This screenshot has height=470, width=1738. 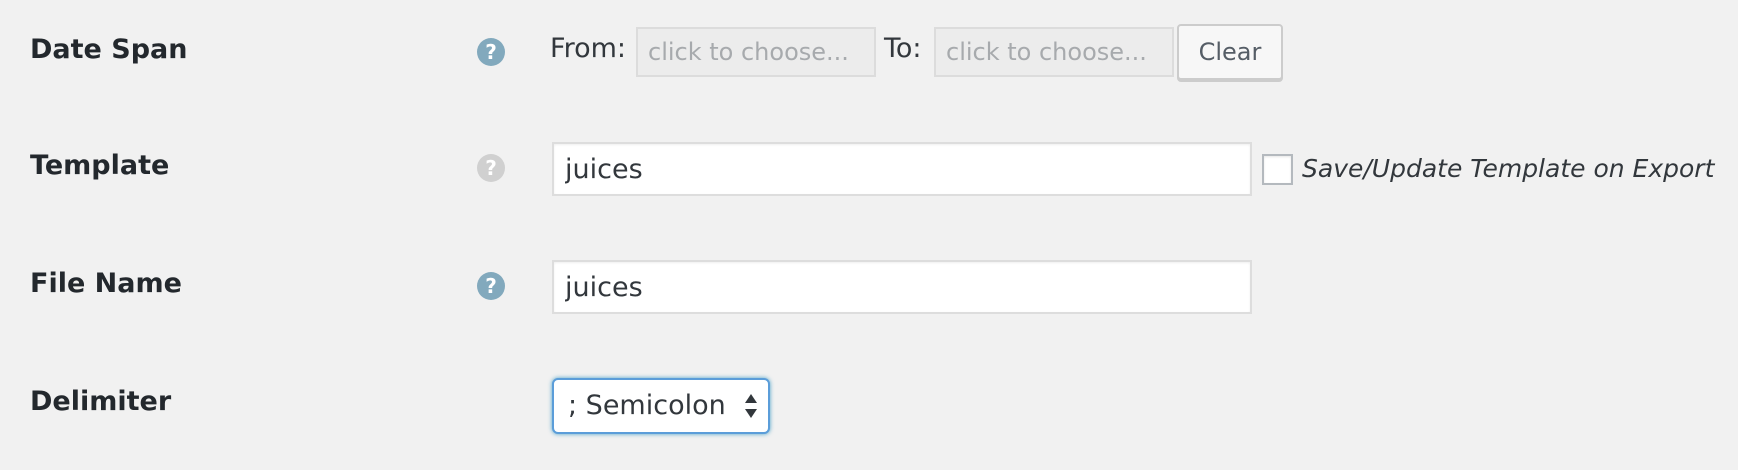 What do you see at coordinates (1508, 168) in the screenshot?
I see `save-template-checkbox-label: Save/Update Template on Export` at bounding box center [1508, 168].